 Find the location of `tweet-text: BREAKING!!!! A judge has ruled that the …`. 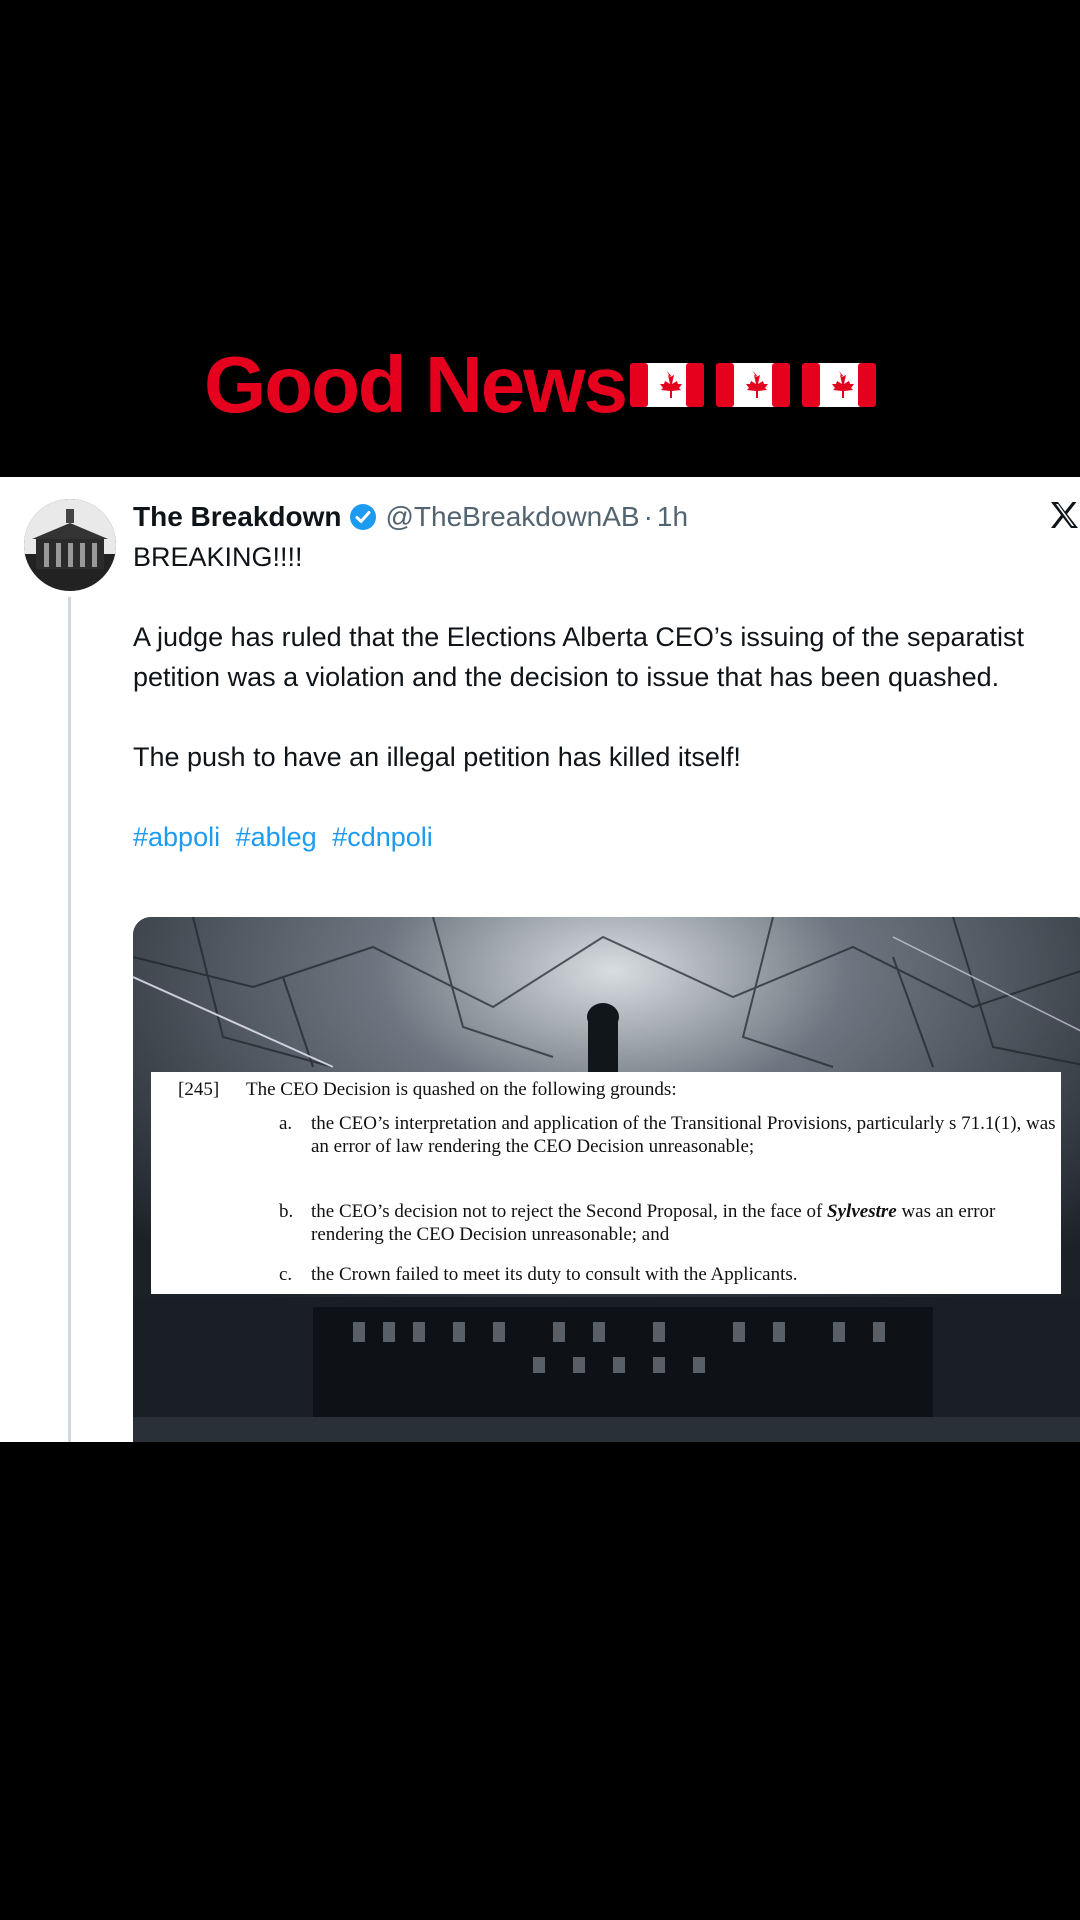

tweet-text: BREAKING!!!! A judge has ruled that the … is located at coordinates (595, 697).